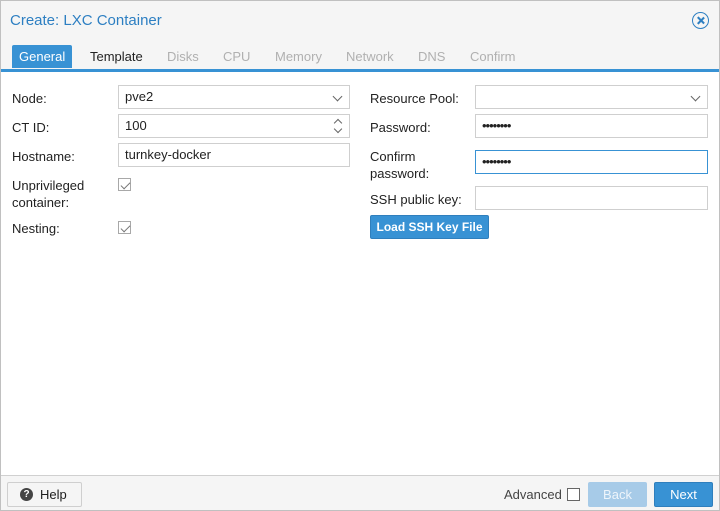 Image resolution: width=720 pixels, height=511 pixels. I want to click on advanced-checkbox, so click(573, 494).